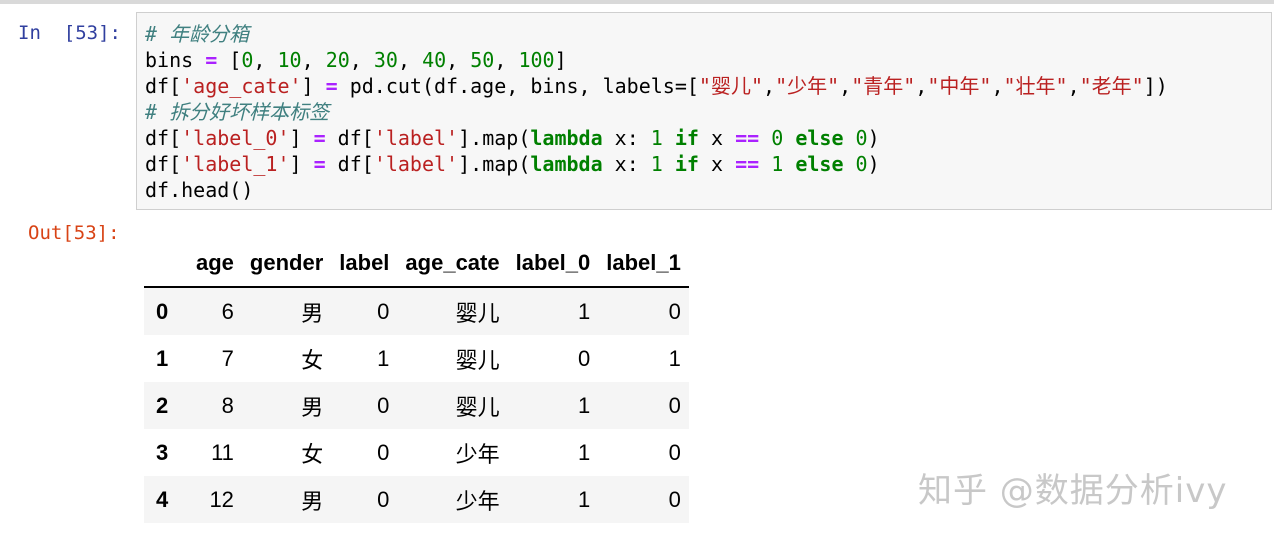 The image size is (1274, 542). I want to click on cell-age: 8, so click(227, 405).